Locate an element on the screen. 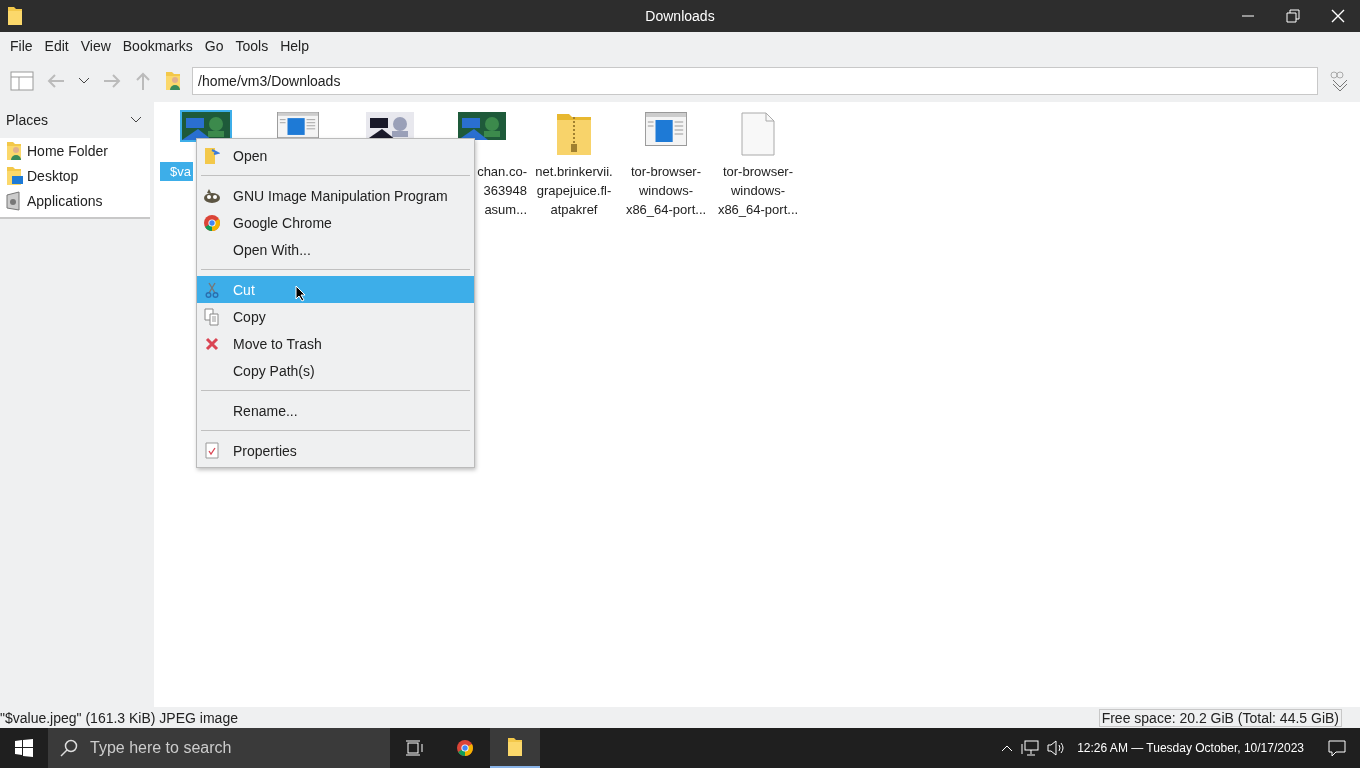 The height and width of the screenshot is (768, 1360). chevron-down-icon is located at coordinates (136, 120).